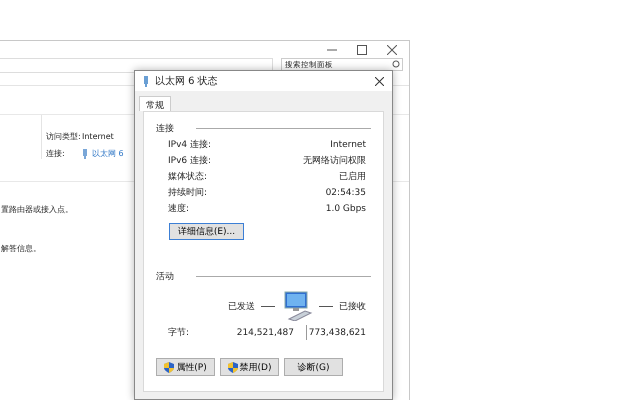 Image resolution: width=626 pixels, height=400 pixels. What do you see at coordinates (188, 177) in the screenshot?
I see `property-label: 媒体状态:` at bounding box center [188, 177].